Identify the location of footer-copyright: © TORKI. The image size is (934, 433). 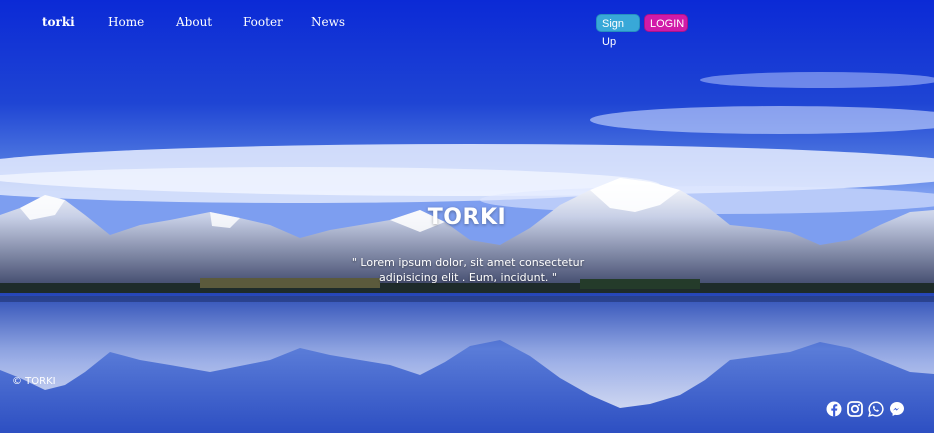
(34, 381).